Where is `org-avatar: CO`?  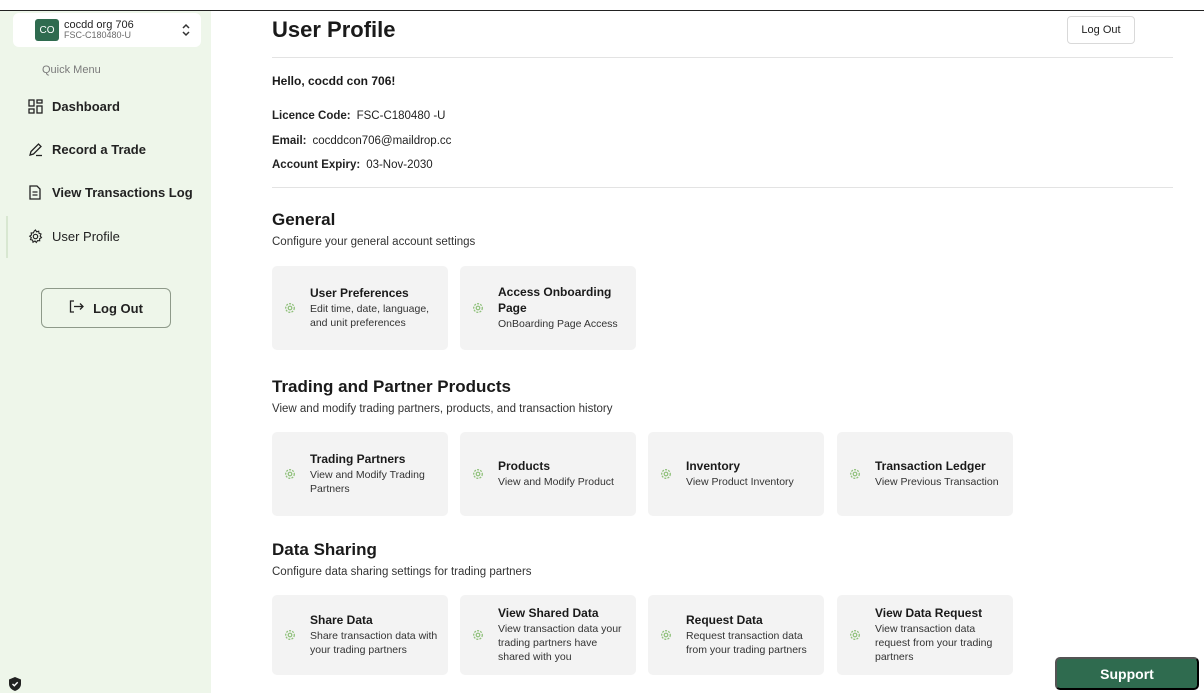 org-avatar: CO is located at coordinates (47, 30).